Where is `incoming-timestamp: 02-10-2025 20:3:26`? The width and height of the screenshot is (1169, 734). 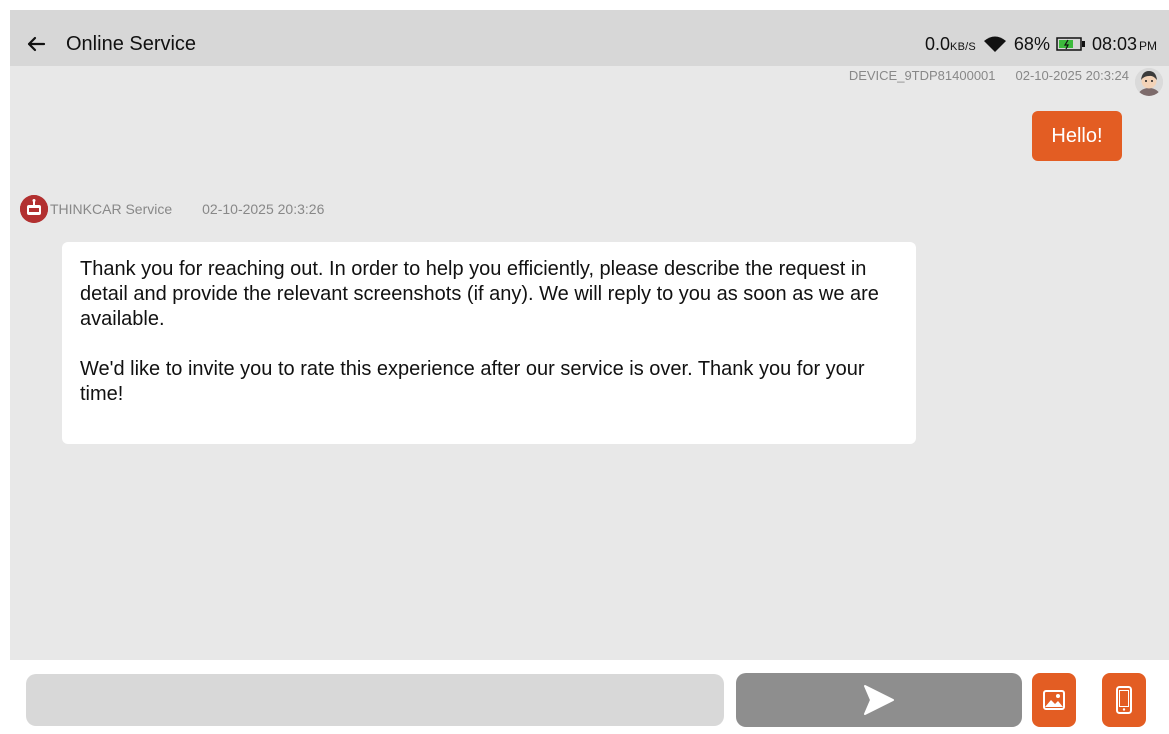
incoming-timestamp: 02-10-2025 20:3:26 is located at coordinates (263, 209).